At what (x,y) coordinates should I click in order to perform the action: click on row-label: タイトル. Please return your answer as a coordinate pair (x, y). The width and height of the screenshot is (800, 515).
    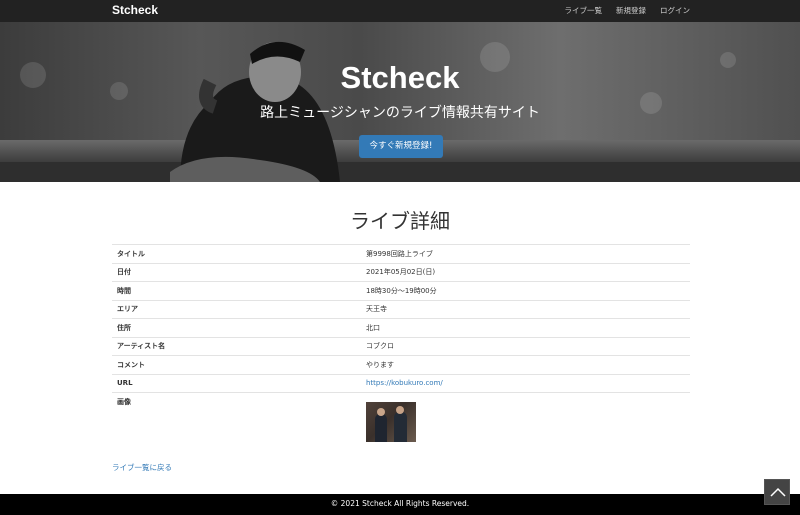
    Looking at the image, I should click on (131, 253).